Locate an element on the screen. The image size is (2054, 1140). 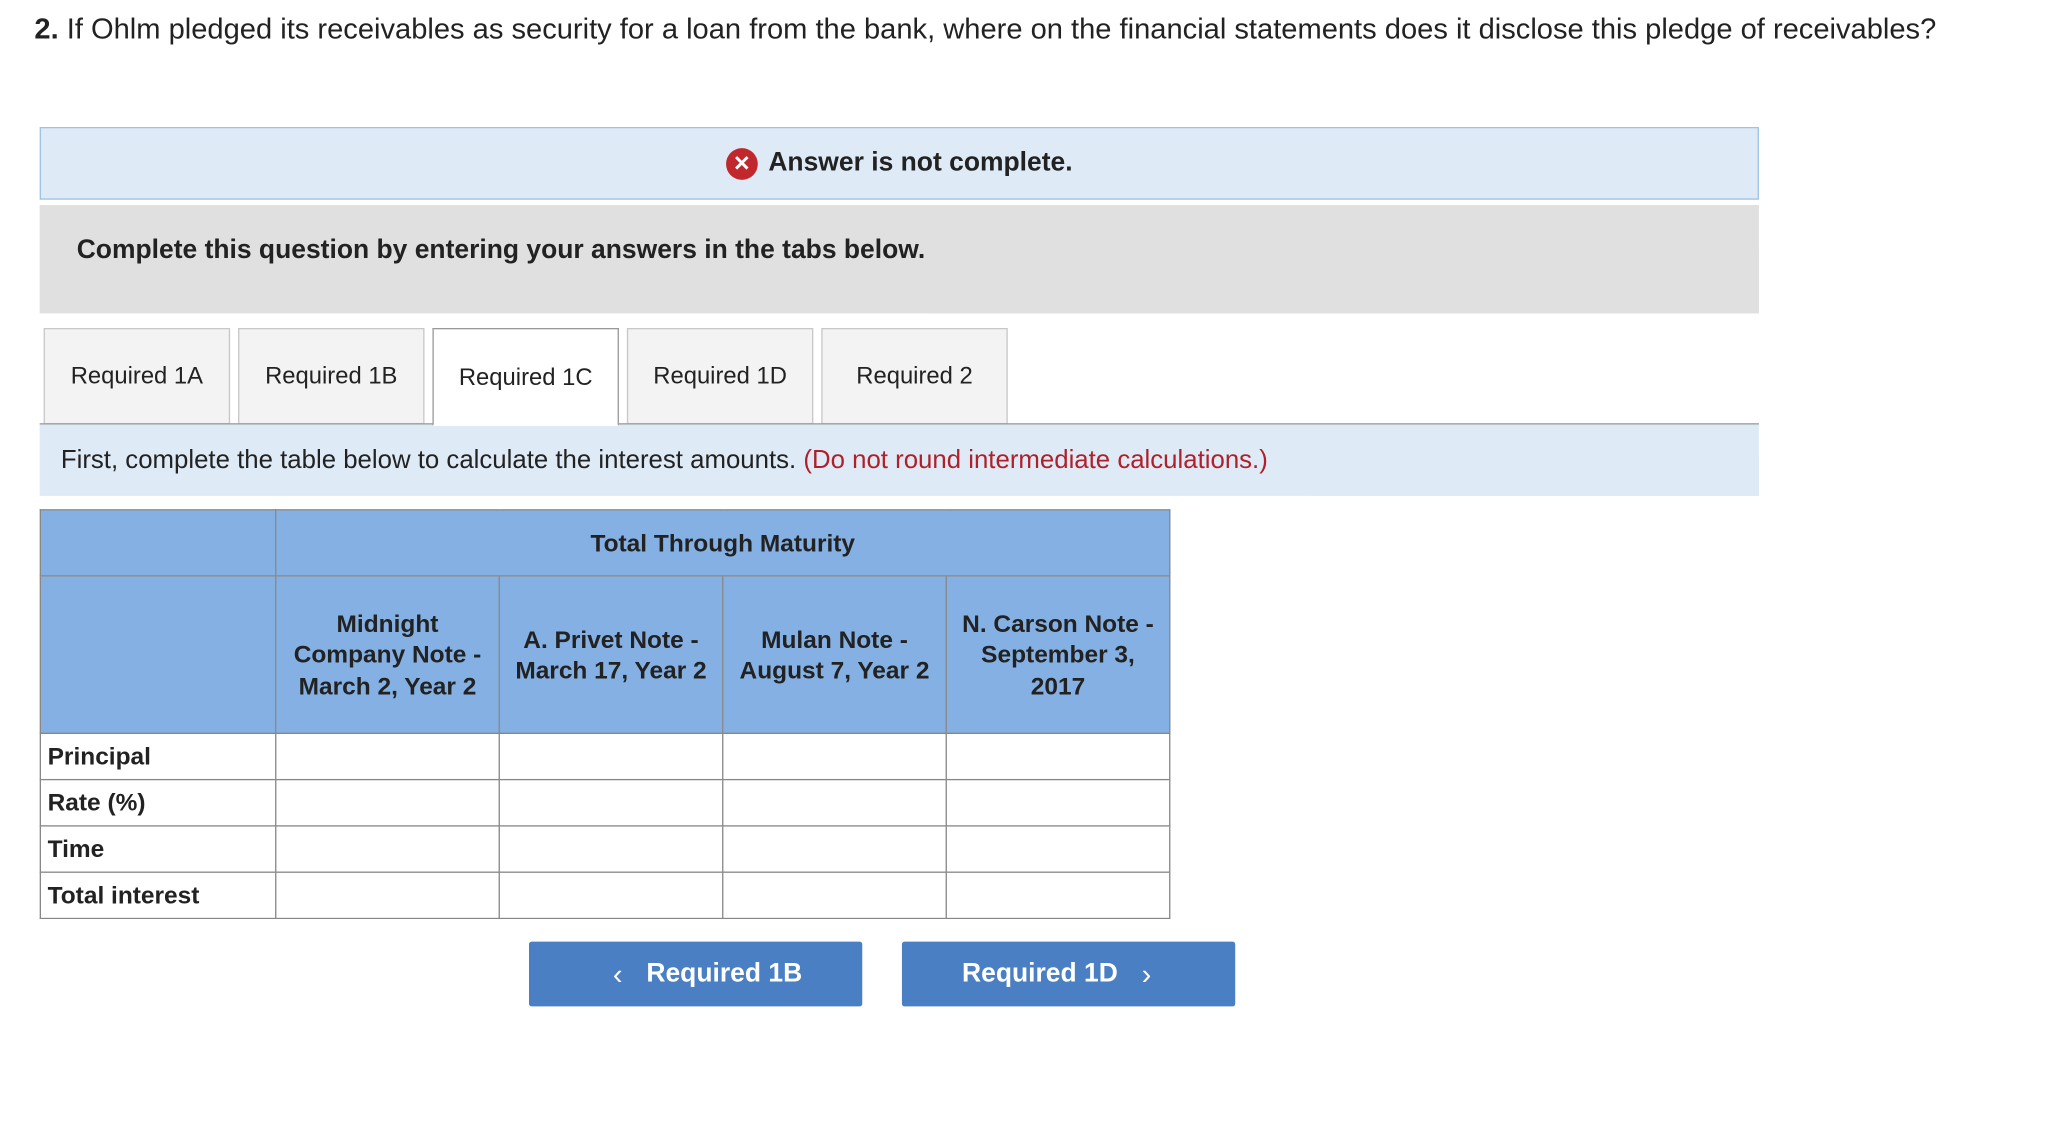
chevron-left-icon: ‹ is located at coordinates (617, 973).